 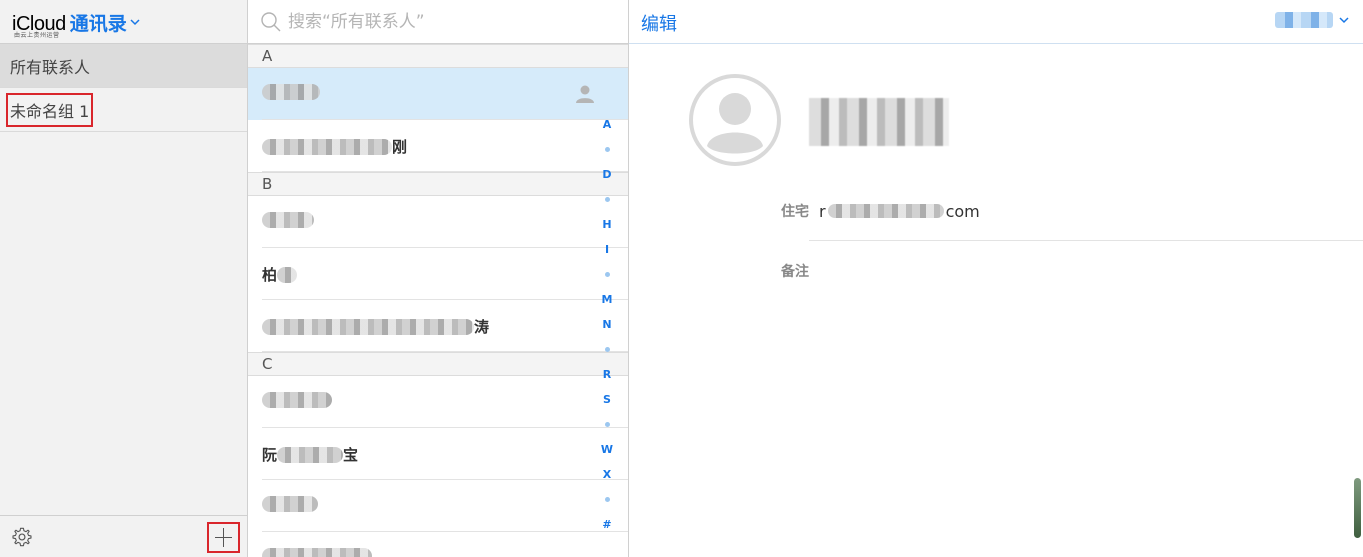 What do you see at coordinates (795, 272) in the screenshot?
I see `field-label-notes: 备注` at bounding box center [795, 272].